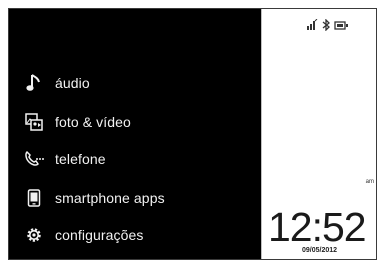 This screenshot has width=385, height=269. I want to click on bluetooth-icon, so click(326, 27).